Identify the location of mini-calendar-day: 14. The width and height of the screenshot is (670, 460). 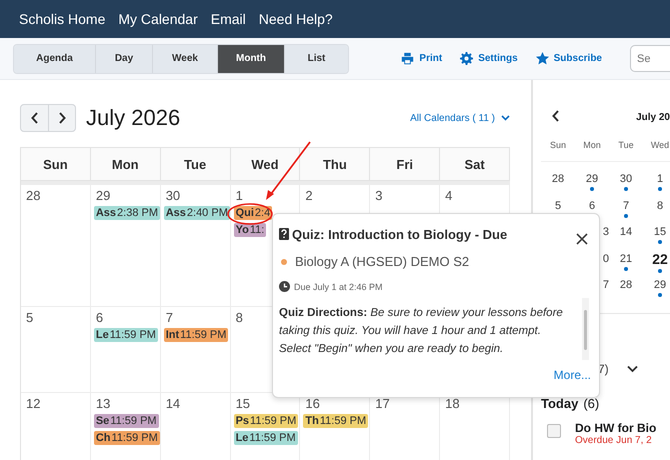
(626, 232).